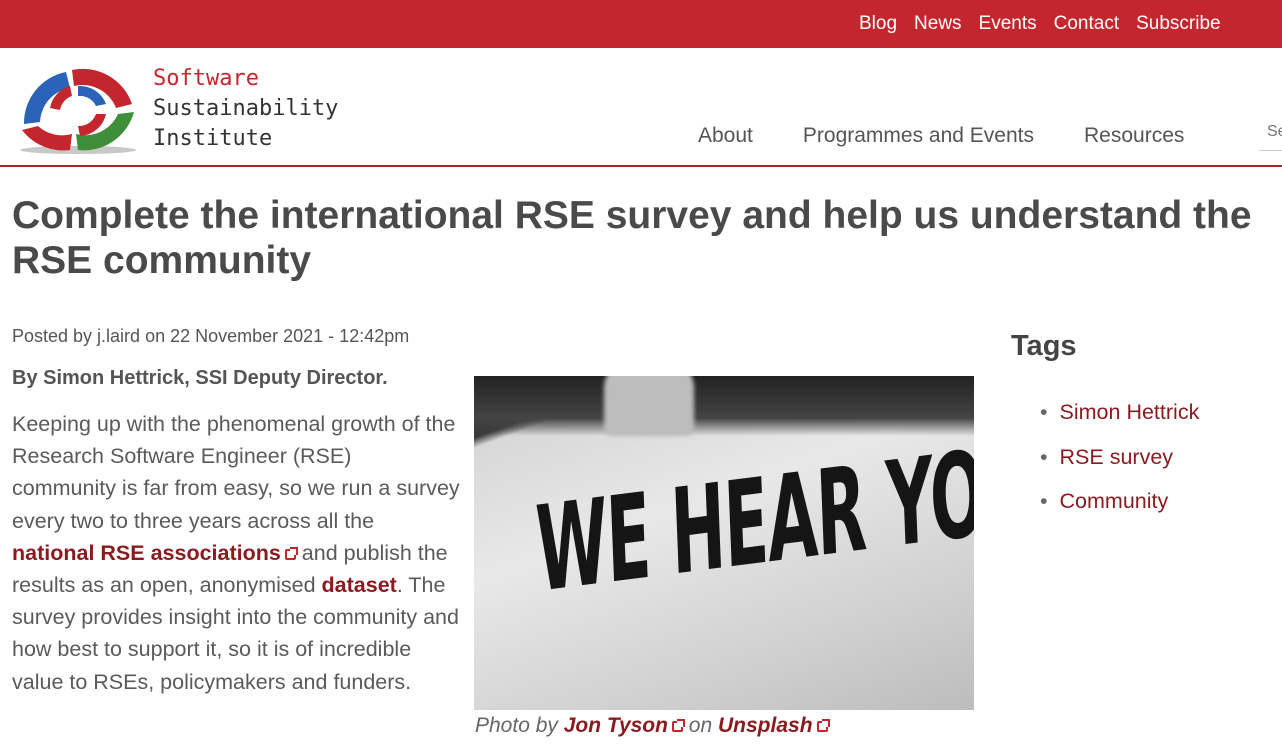 The image size is (1282, 753). What do you see at coordinates (753, 516) in the screenshot?
I see `photo-sign-text: WE HEAR YOU.` at bounding box center [753, 516].